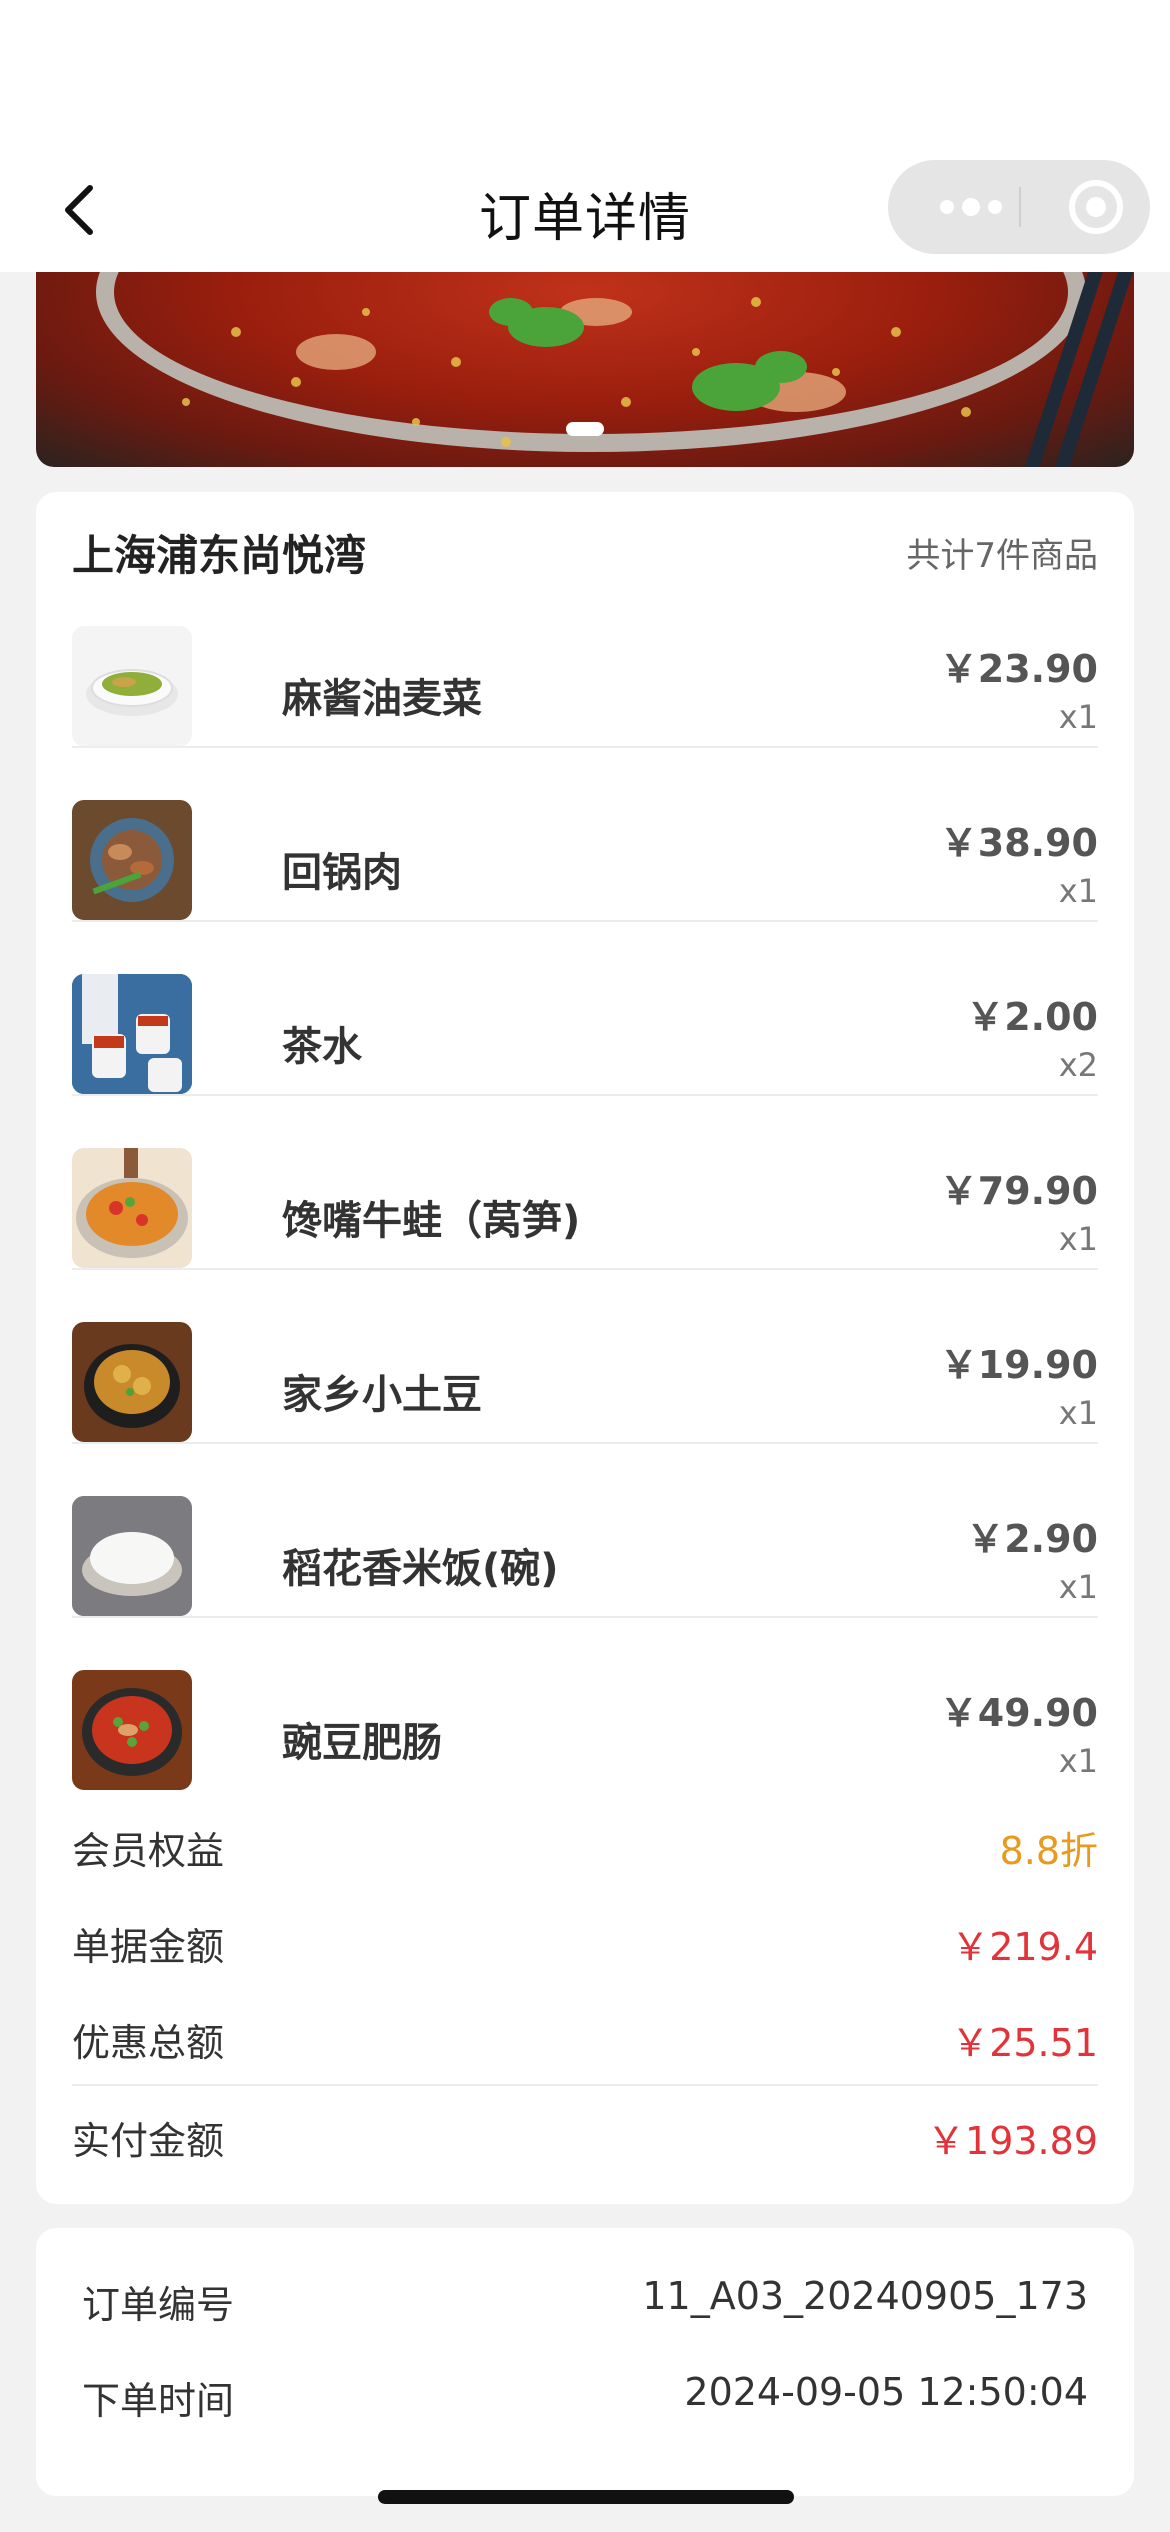  Describe the element at coordinates (1018, 669) in the screenshot. I see `dish-price: ￥23.90` at that location.